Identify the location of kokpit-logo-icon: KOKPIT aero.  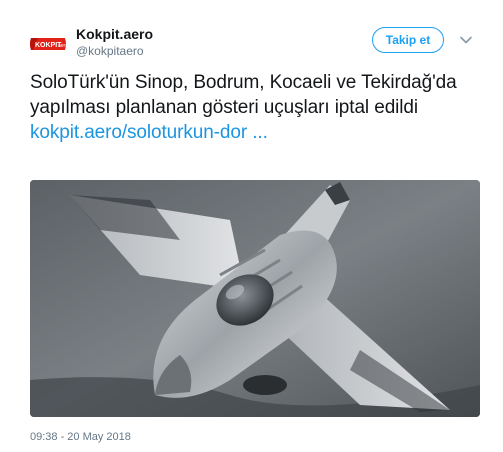
(48, 44).